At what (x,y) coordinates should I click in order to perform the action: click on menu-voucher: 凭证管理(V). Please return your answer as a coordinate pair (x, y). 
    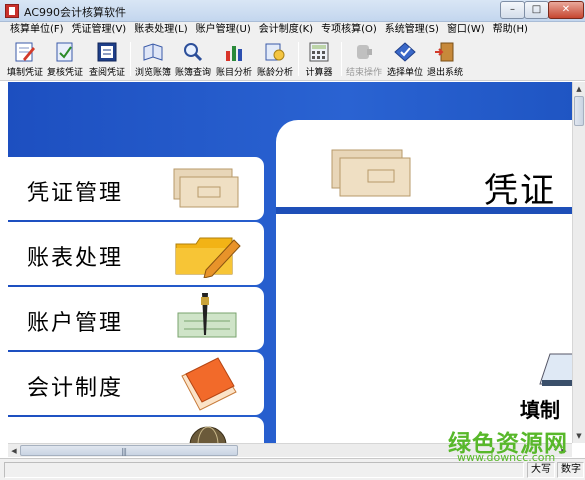
    Looking at the image, I should click on (99, 30).